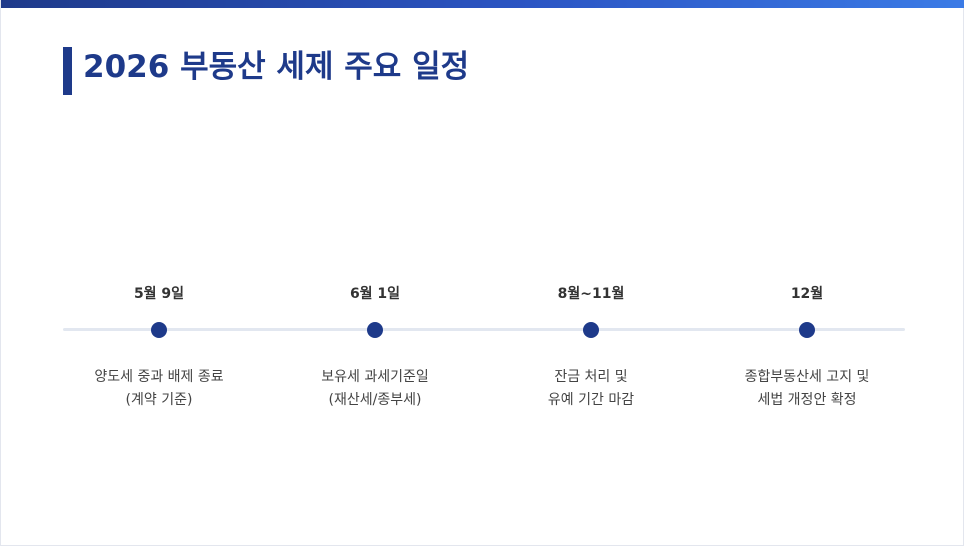 Image resolution: width=964 pixels, height=546 pixels. What do you see at coordinates (159, 389) in the screenshot?
I see `event-description: 양도세 중과 배제 종료 (계약 기준)` at bounding box center [159, 389].